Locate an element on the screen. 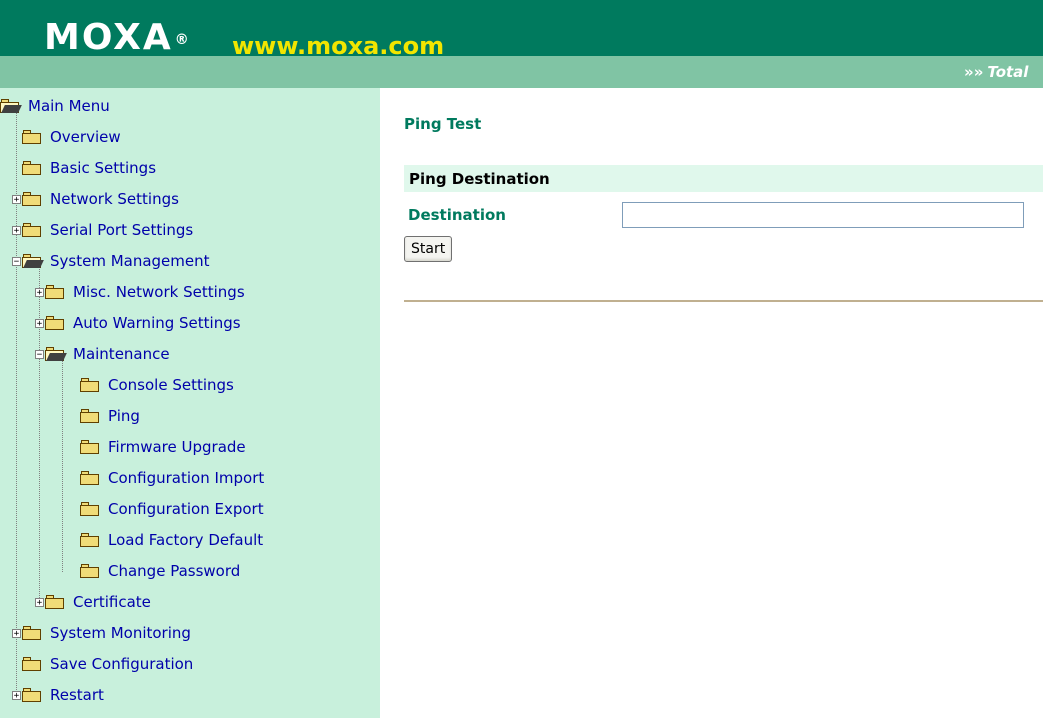 The image size is (1043, 718). sidebar-item-label: System Management is located at coordinates (130, 261).